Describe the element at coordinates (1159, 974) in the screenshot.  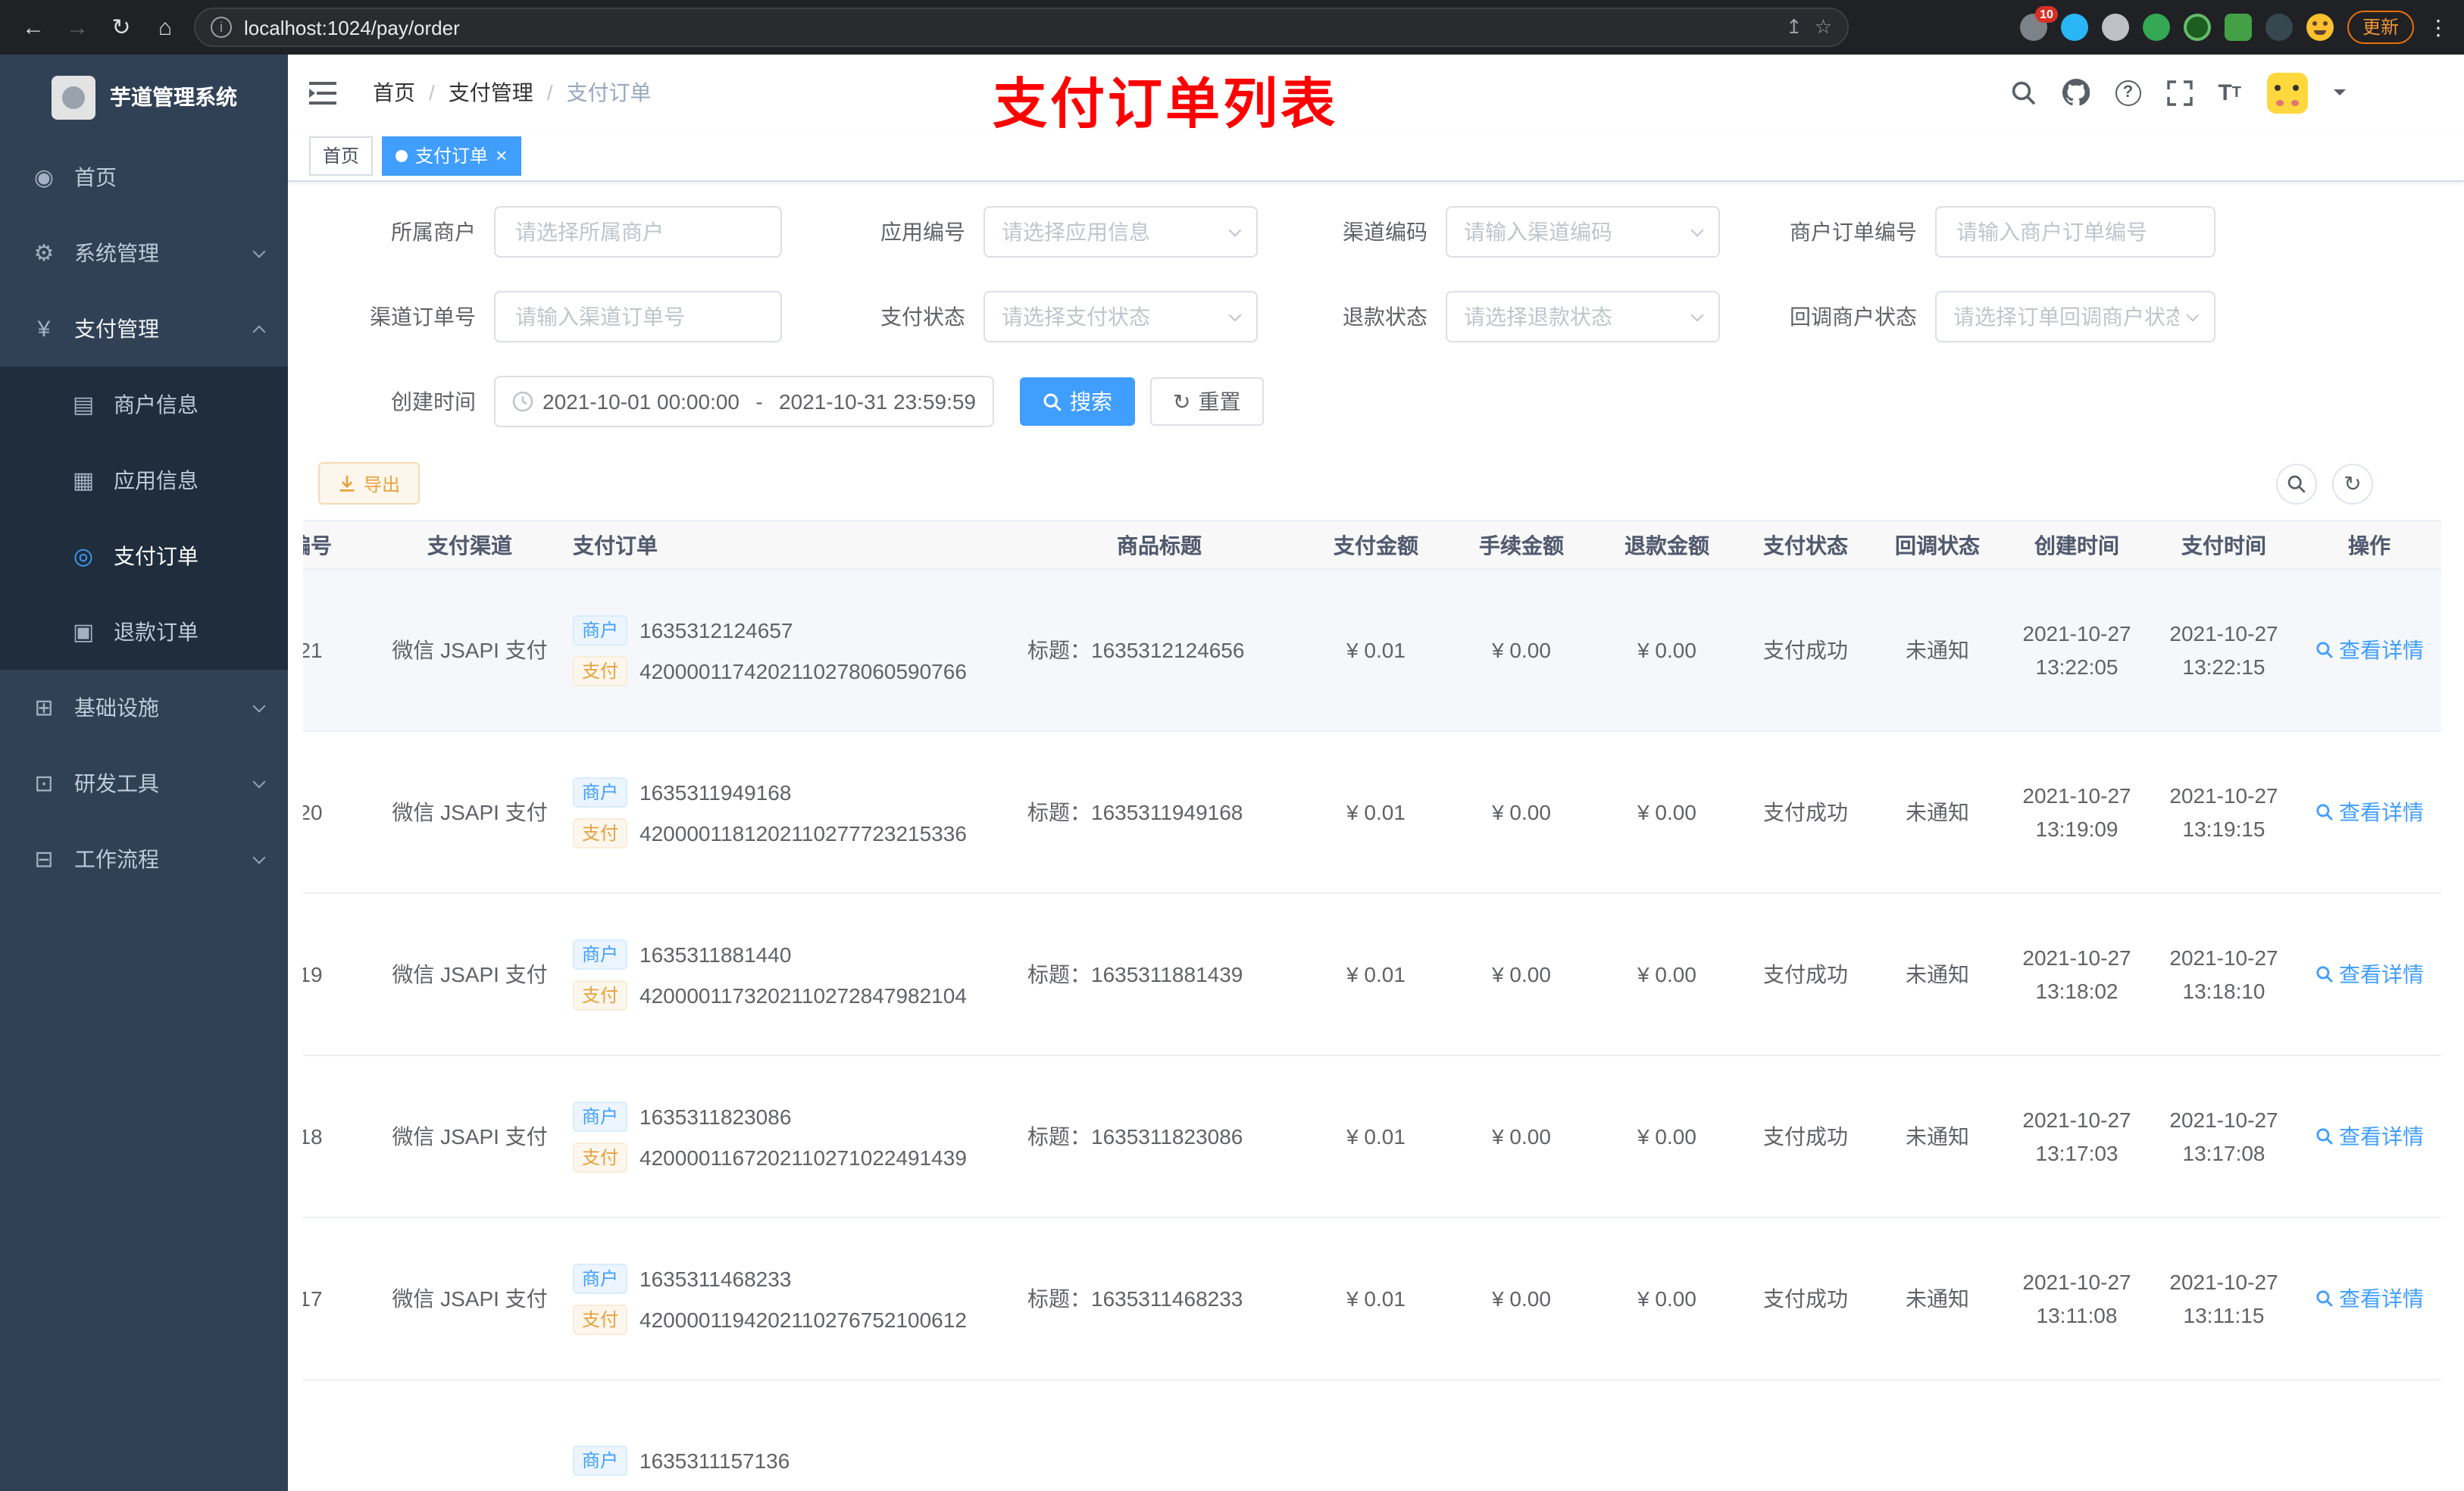
I see `cell-title: 标题：1635311881439` at that location.